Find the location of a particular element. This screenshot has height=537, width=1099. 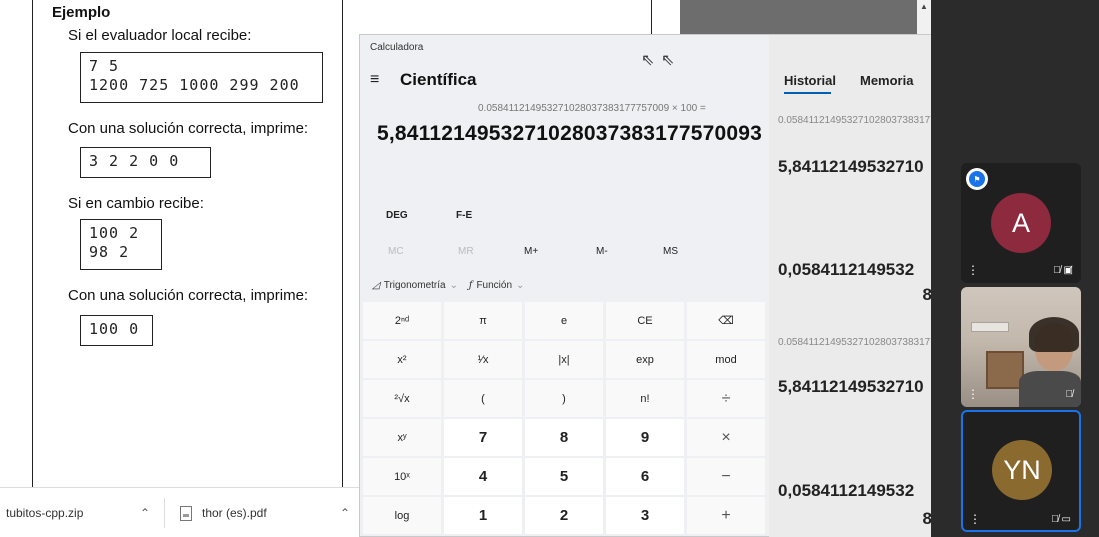

key-button: − is located at coordinates (726, 476).